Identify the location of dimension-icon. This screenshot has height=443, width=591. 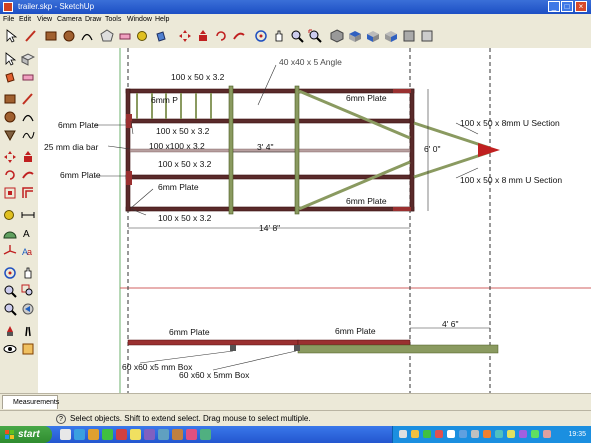
(28, 215).